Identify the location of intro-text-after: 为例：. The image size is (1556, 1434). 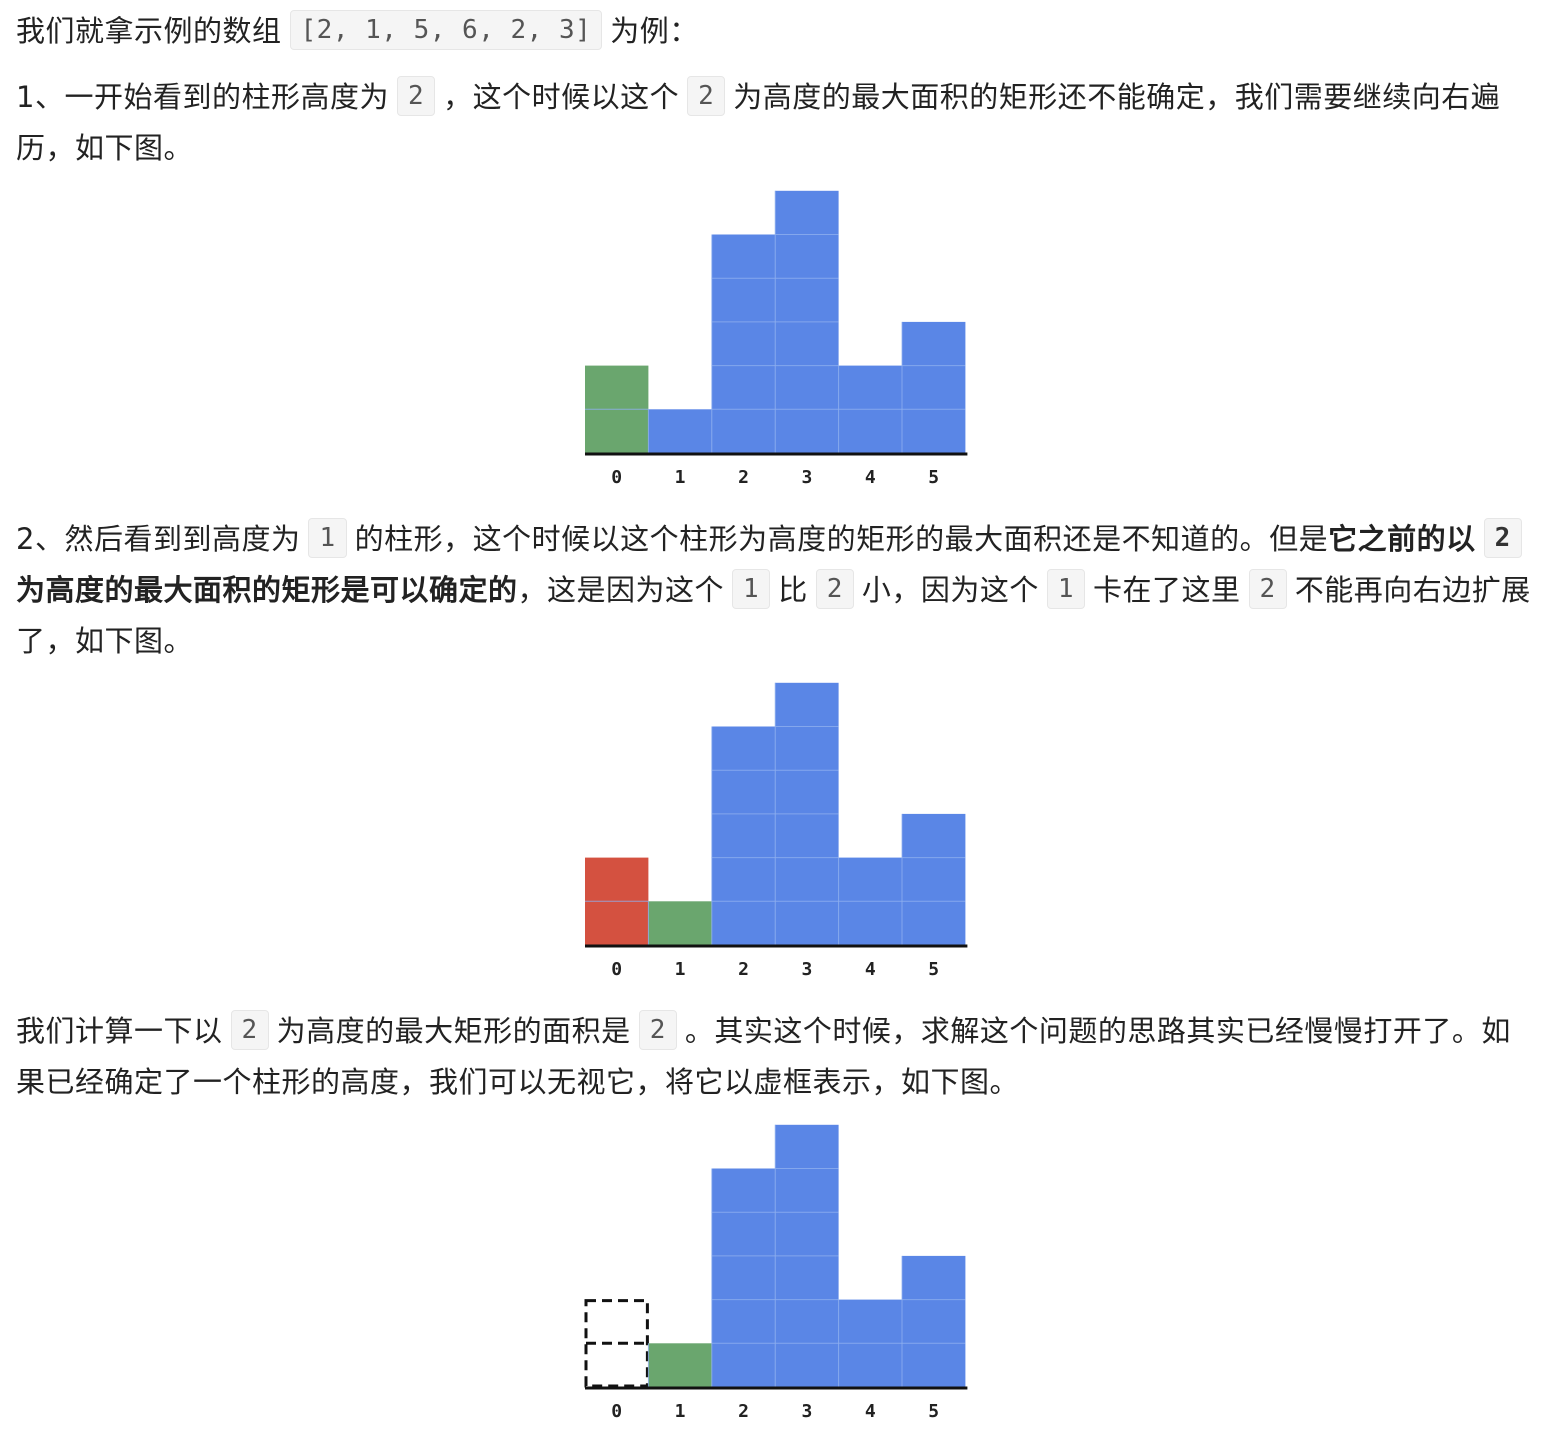
(654, 31).